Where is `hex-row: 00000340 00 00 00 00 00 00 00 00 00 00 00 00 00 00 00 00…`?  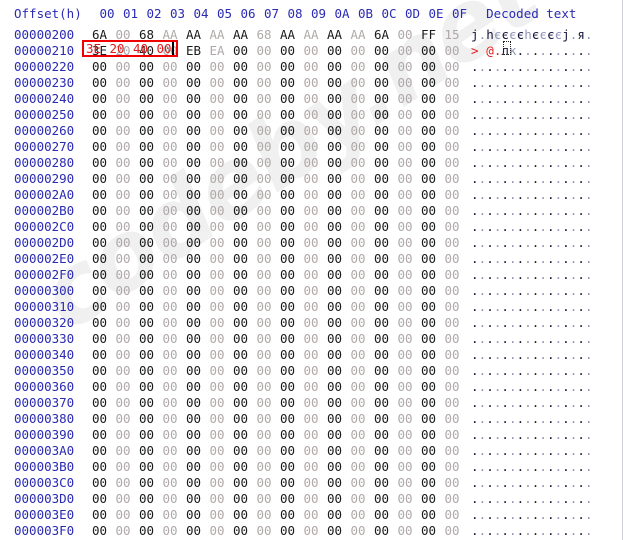 hex-row: 00000340 00 00 00 00 00 00 00 00 00 00 00 00 00 00 00 00… is located at coordinates (311, 355).